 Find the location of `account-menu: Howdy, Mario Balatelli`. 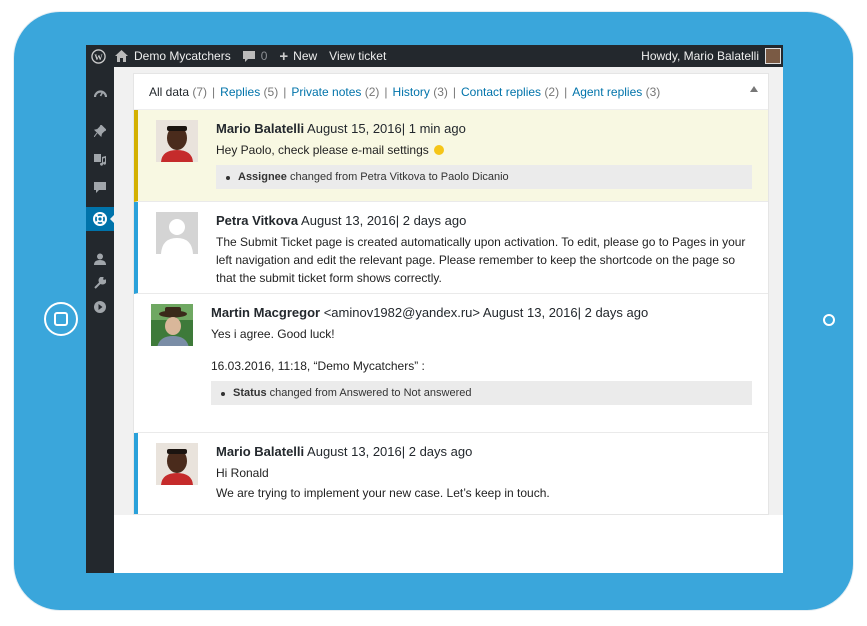

account-menu: Howdy, Mario Balatelli is located at coordinates (709, 56).